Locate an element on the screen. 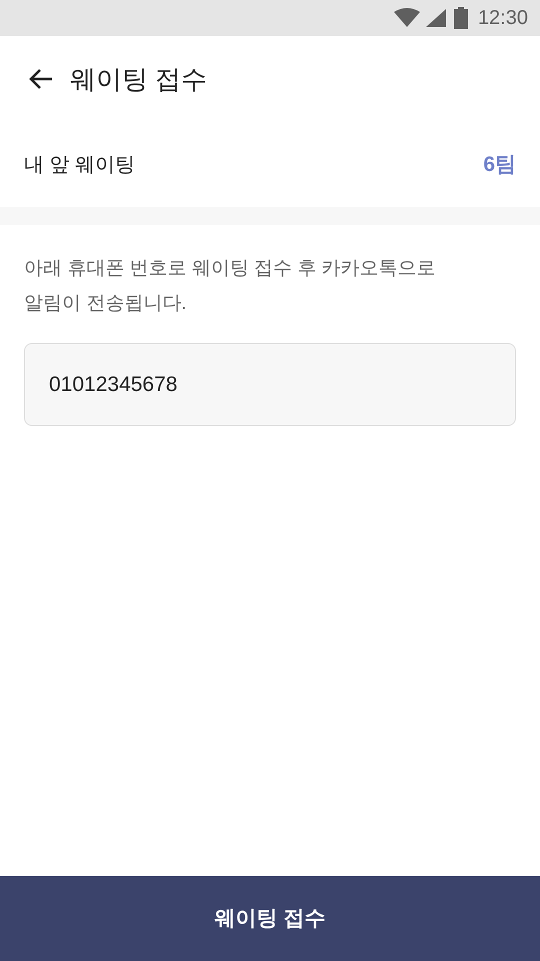  notice-text: 아래 휴대폰 번호로 웨이팅 접수 후 카카오톡으로 알림이 전송됩니다. is located at coordinates (230, 286).